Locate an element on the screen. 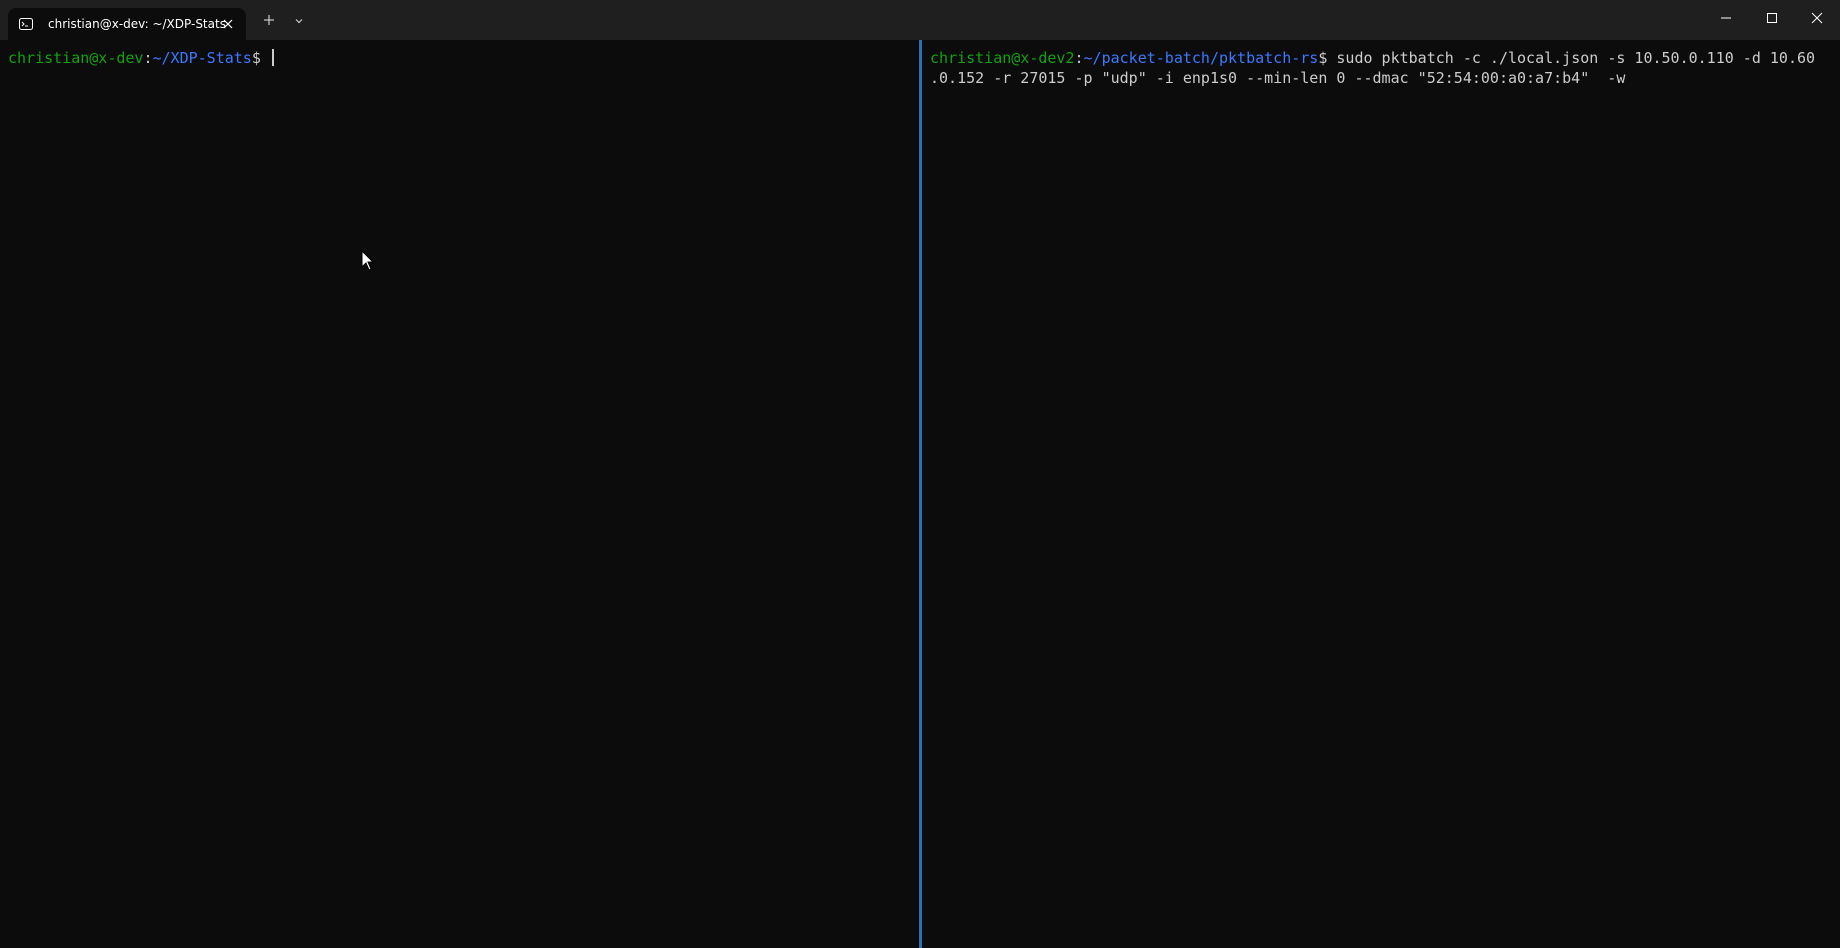 The height and width of the screenshot is (948, 1840). maximize-button is located at coordinates (1772, 20).